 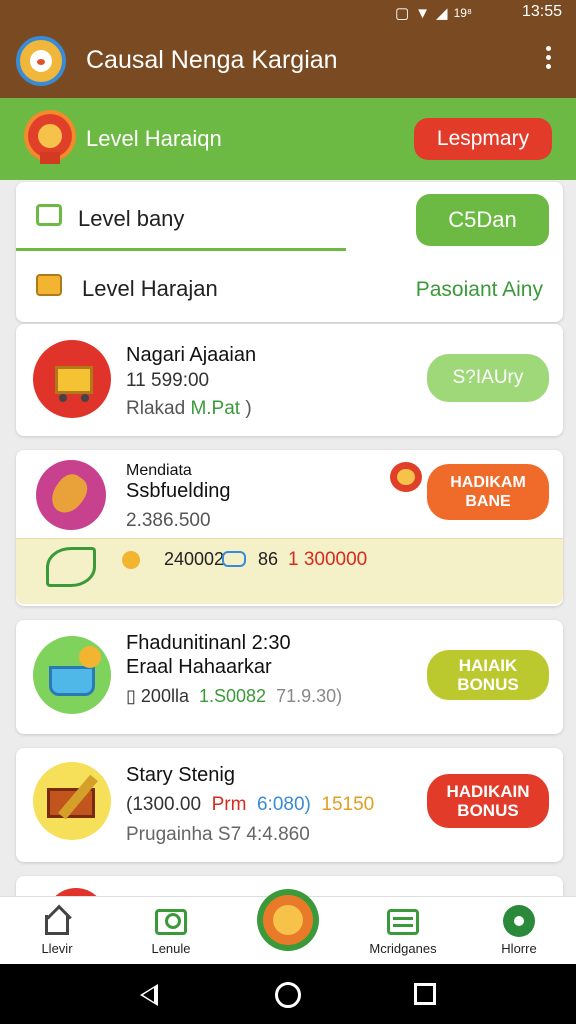 I want to click on item-amount: 11 599:00, so click(x=168, y=380).